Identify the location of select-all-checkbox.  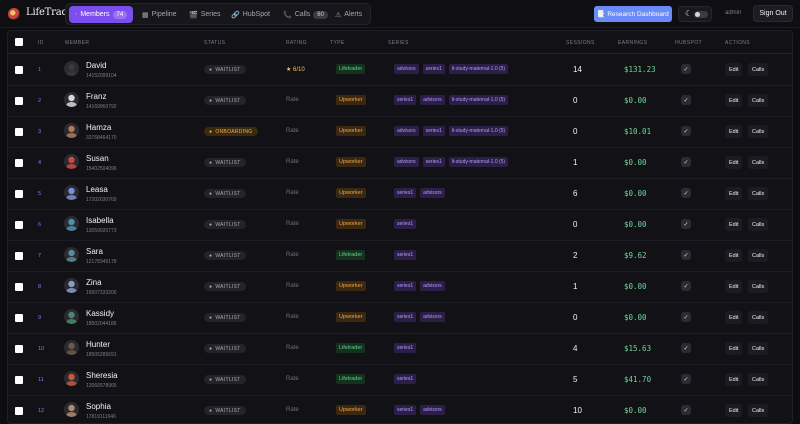
(19, 42).